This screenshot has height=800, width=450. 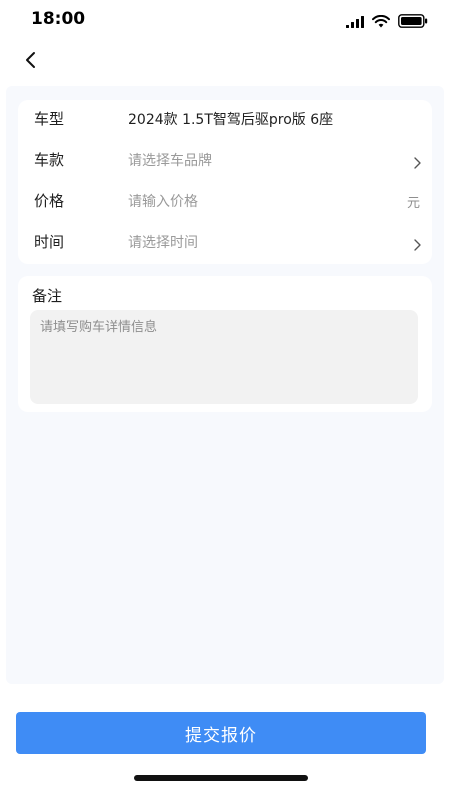 I want to click on row-label: 价格, so click(x=49, y=201).